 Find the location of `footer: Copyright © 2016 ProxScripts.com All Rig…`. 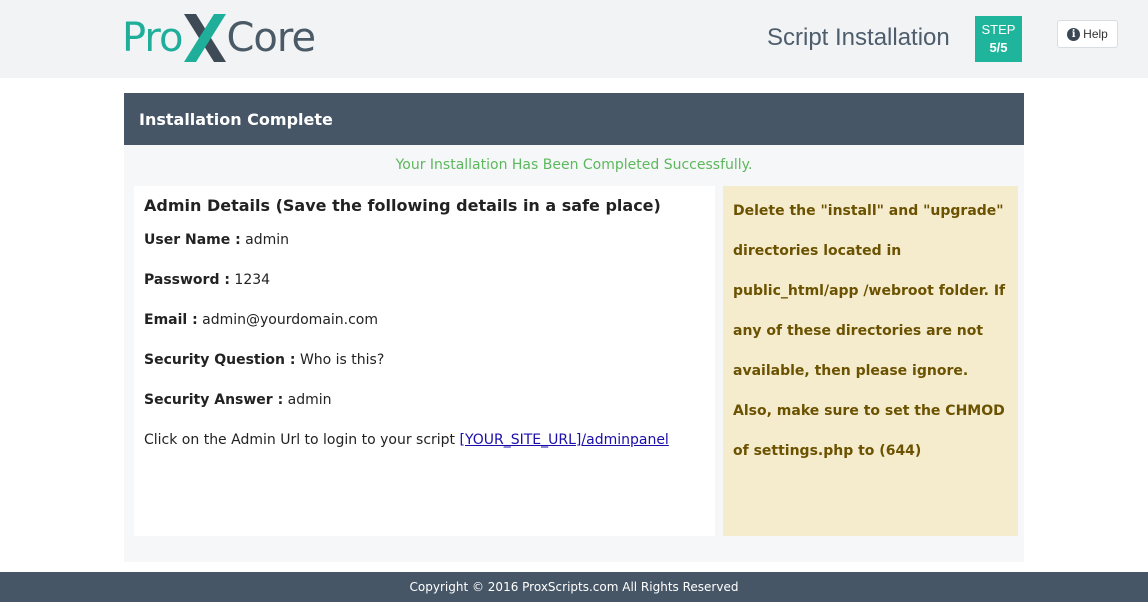

footer: Copyright © 2016 ProxScripts.com All Rig… is located at coordinates (574, 587).